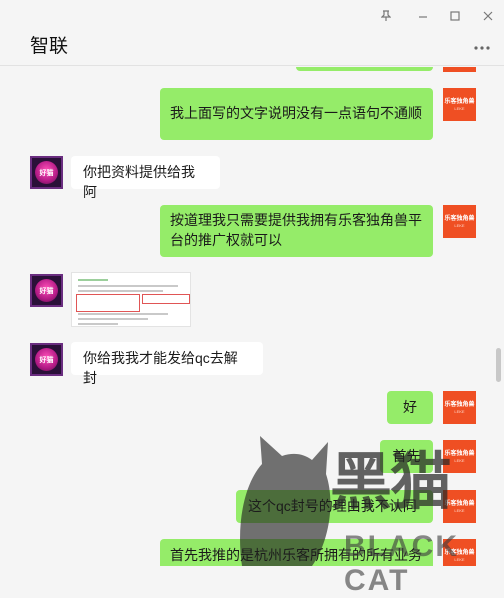 Image resolution: width=504 pixels, height=598 pixels. I want to click on message-bubble: 你给我我才能发给qc去解封, so click(167, 364).